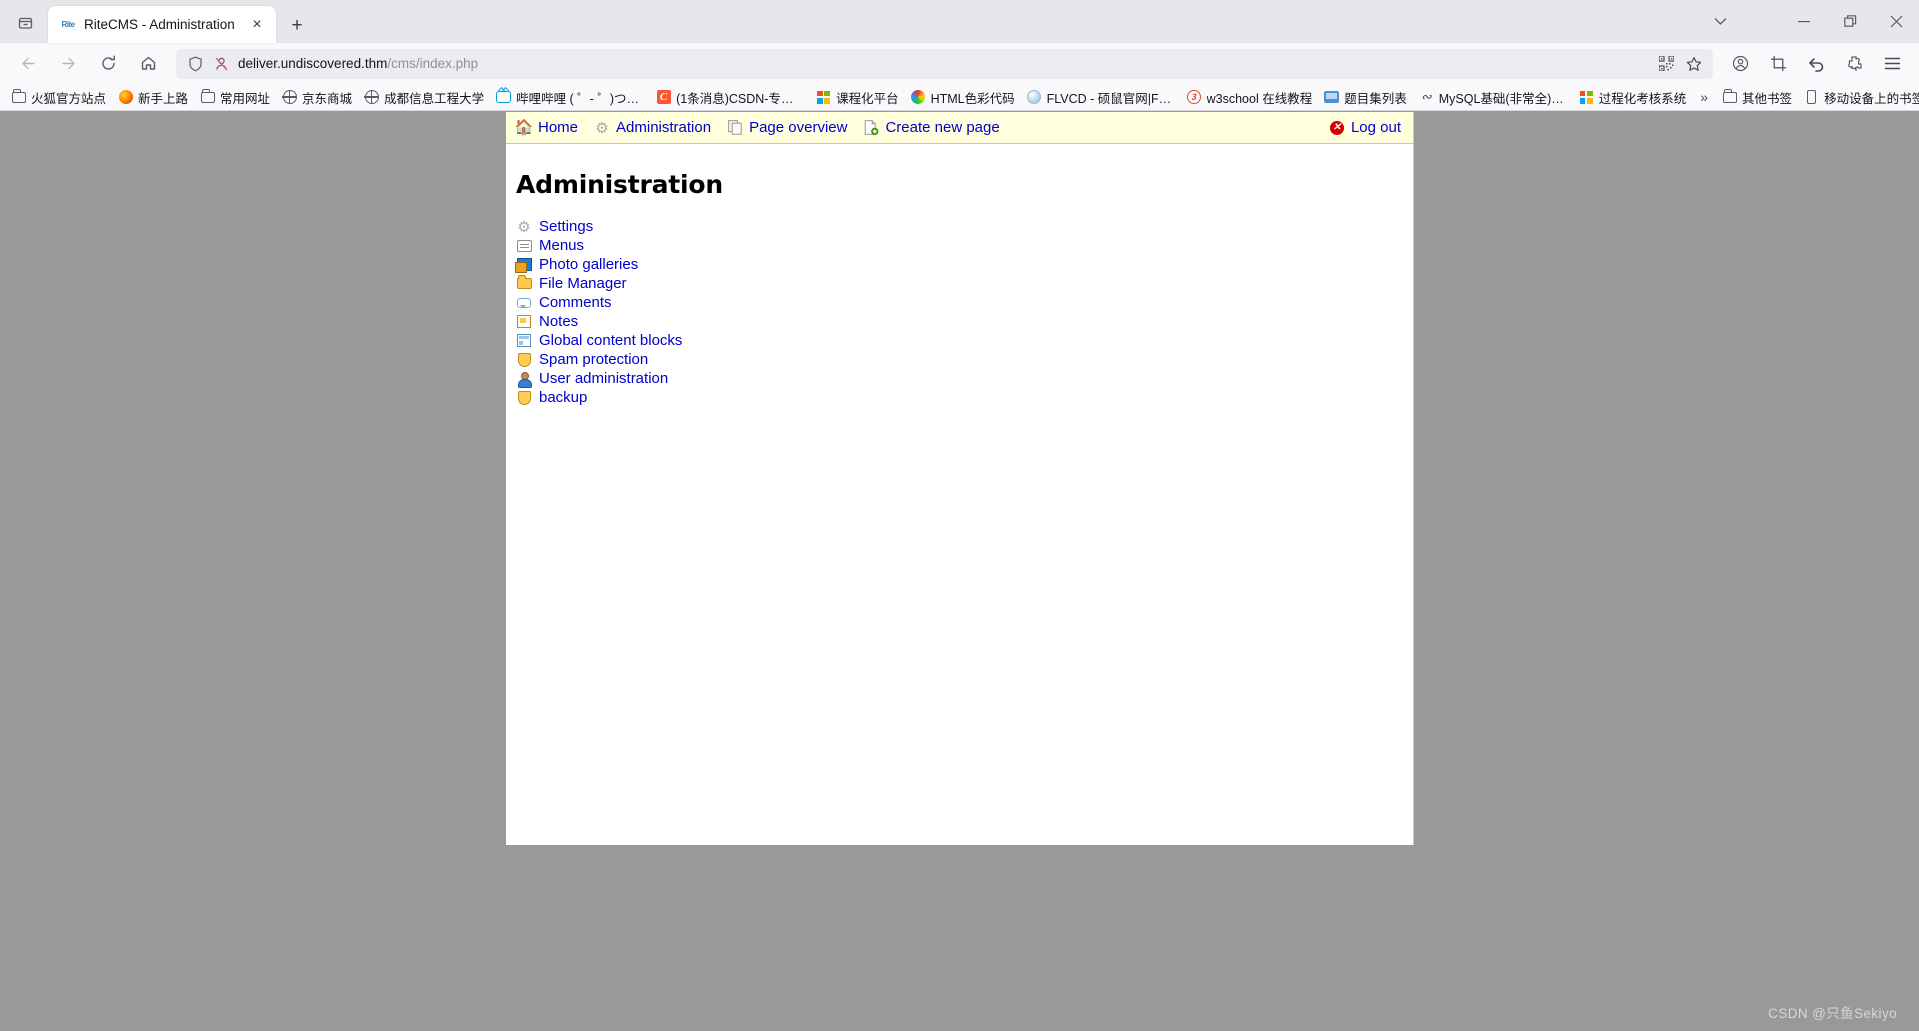 Image resolution: width=1919 pixels, height=1031 pixels. What do you see at coordinates (1850, 22) in the screenshot?
I see `maximize-button` at bounding box center [1850, 22].